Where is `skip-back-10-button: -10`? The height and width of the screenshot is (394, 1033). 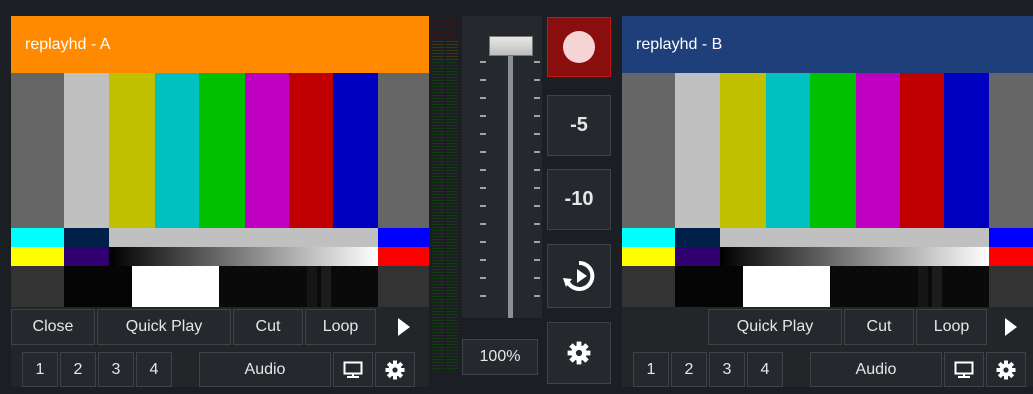
skip-back-10-button: -10 is located at coordinates (579, 199).